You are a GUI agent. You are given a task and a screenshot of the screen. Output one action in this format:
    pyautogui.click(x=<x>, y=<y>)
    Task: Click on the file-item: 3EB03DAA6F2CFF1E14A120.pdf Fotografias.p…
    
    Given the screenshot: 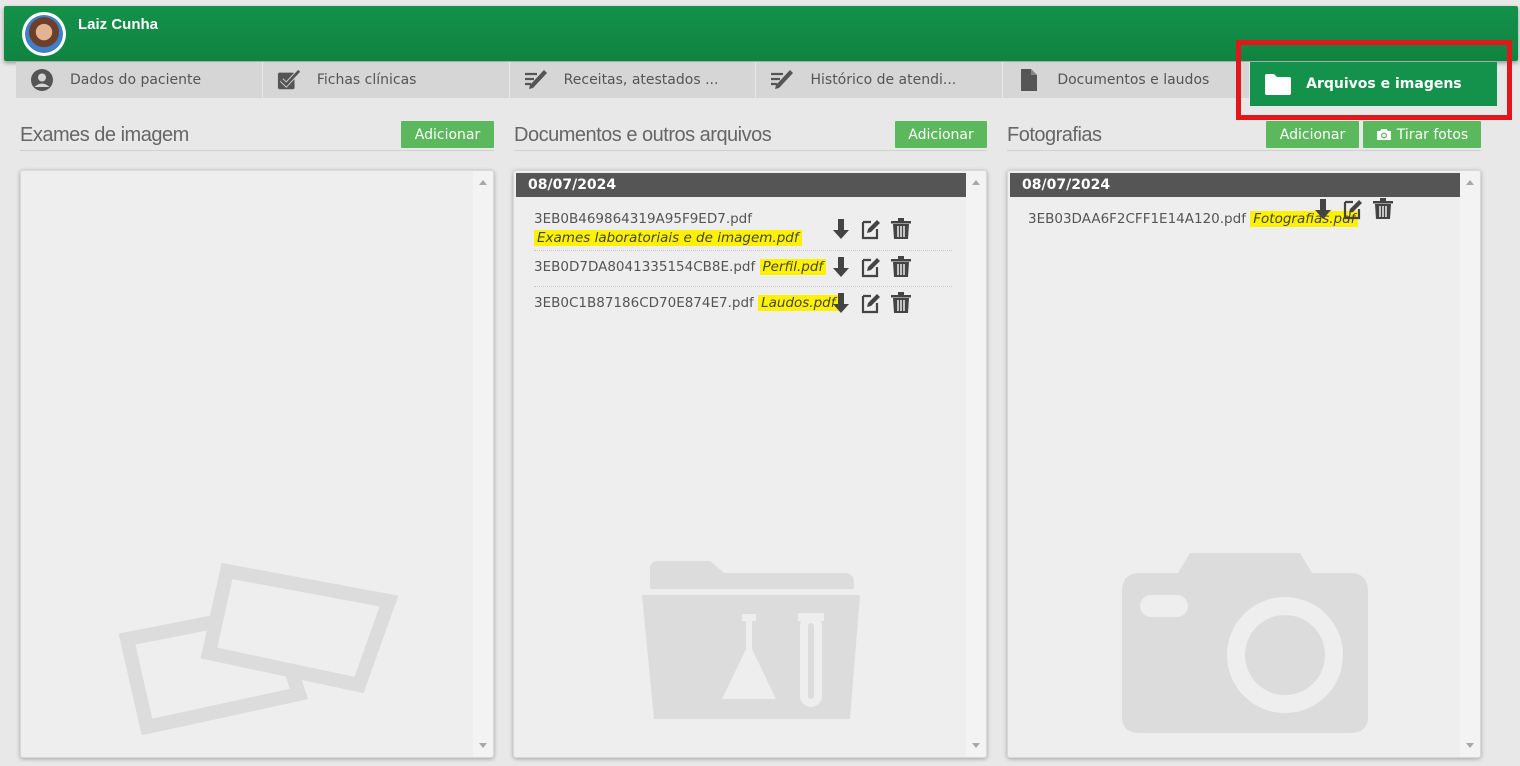 What is the action you would take?
    pyautogui.click(x=1237, y=218)
    